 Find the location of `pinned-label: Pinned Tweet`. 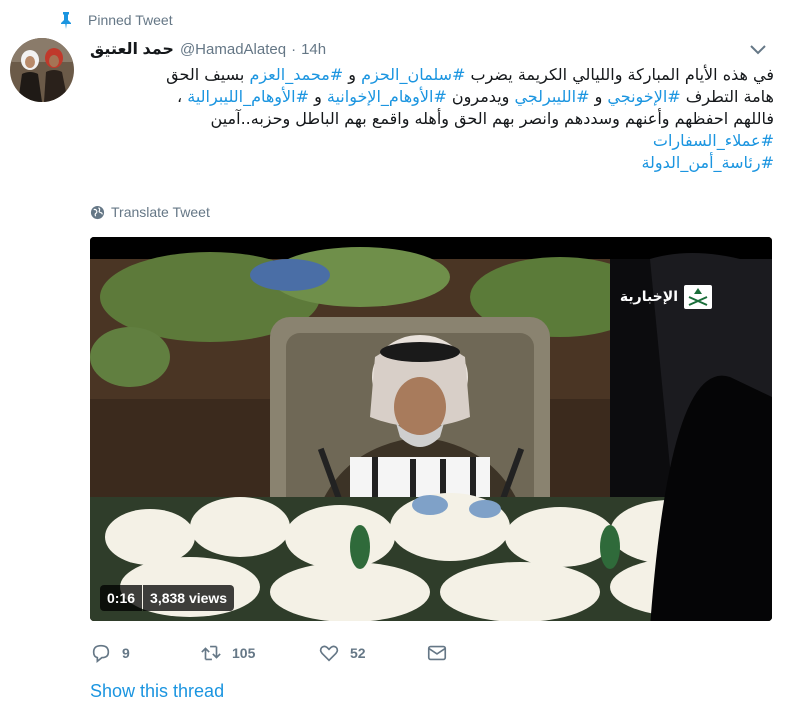

pinned-label: Pinned Tweet is located at coordinates (130, 20).